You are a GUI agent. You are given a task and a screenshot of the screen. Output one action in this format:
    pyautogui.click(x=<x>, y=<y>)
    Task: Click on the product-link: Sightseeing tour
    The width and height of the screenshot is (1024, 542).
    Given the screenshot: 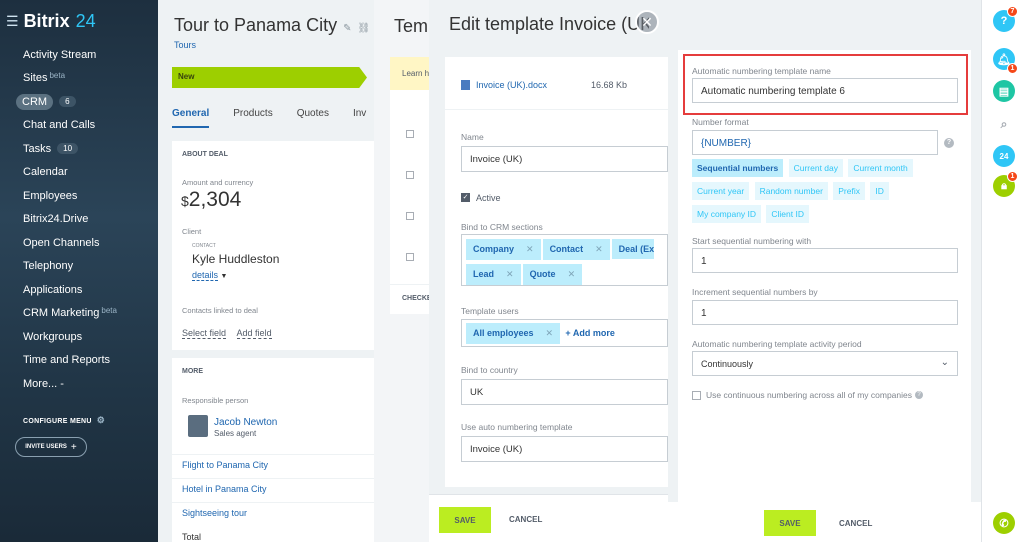 What is the action you would take?
    pyautogui.click(x=214, y=513)
    